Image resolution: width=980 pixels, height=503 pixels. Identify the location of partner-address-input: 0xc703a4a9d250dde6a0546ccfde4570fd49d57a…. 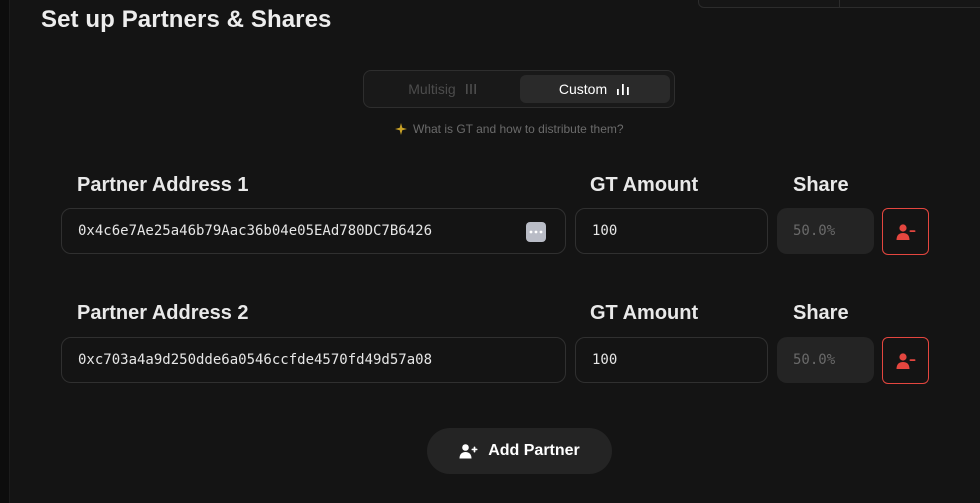
(313, 360).